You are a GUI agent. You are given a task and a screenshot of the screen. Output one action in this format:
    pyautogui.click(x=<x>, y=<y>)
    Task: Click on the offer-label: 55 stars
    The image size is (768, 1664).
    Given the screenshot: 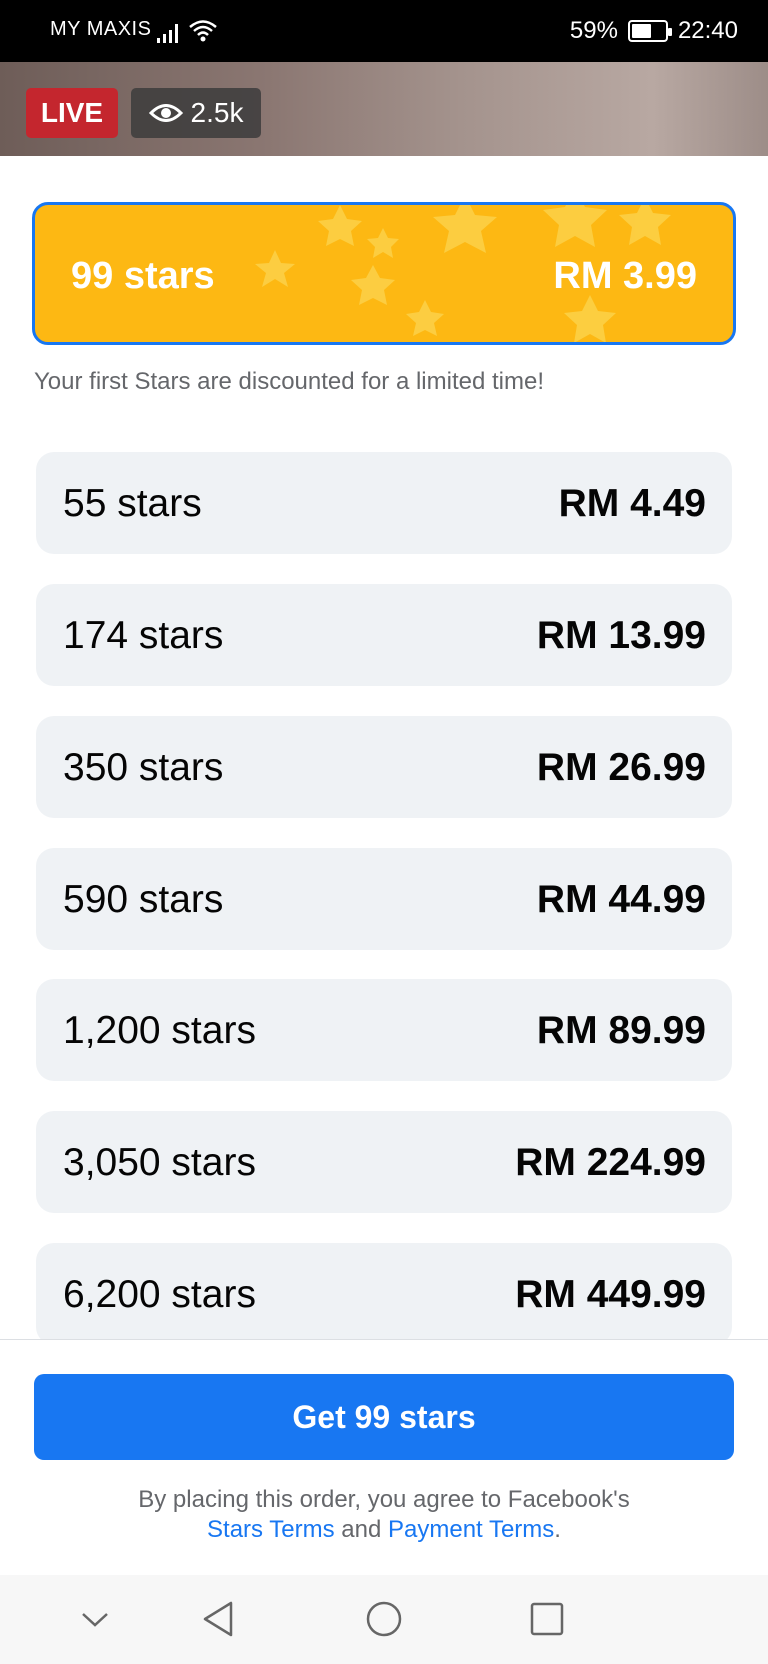 What is the action you would take?
    pyautogui.click(x=132, y=503)
    